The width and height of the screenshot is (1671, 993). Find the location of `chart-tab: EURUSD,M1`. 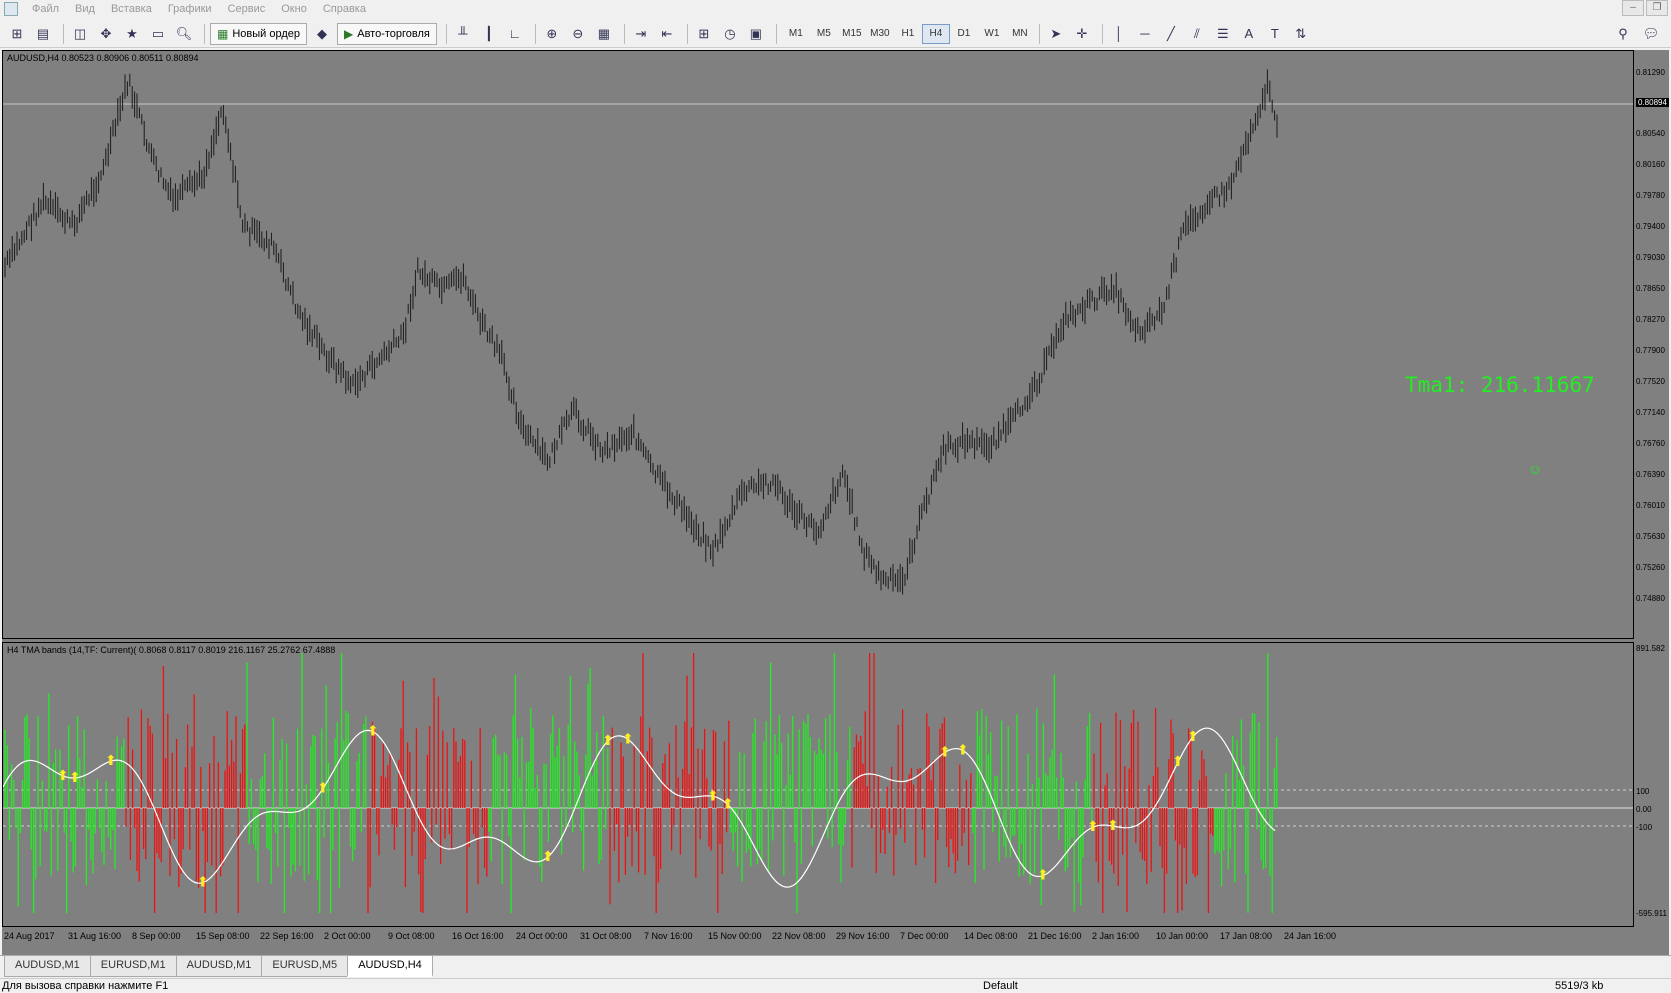

chart-tab: EURUSD,M1 is located at coordinates (133, 966).